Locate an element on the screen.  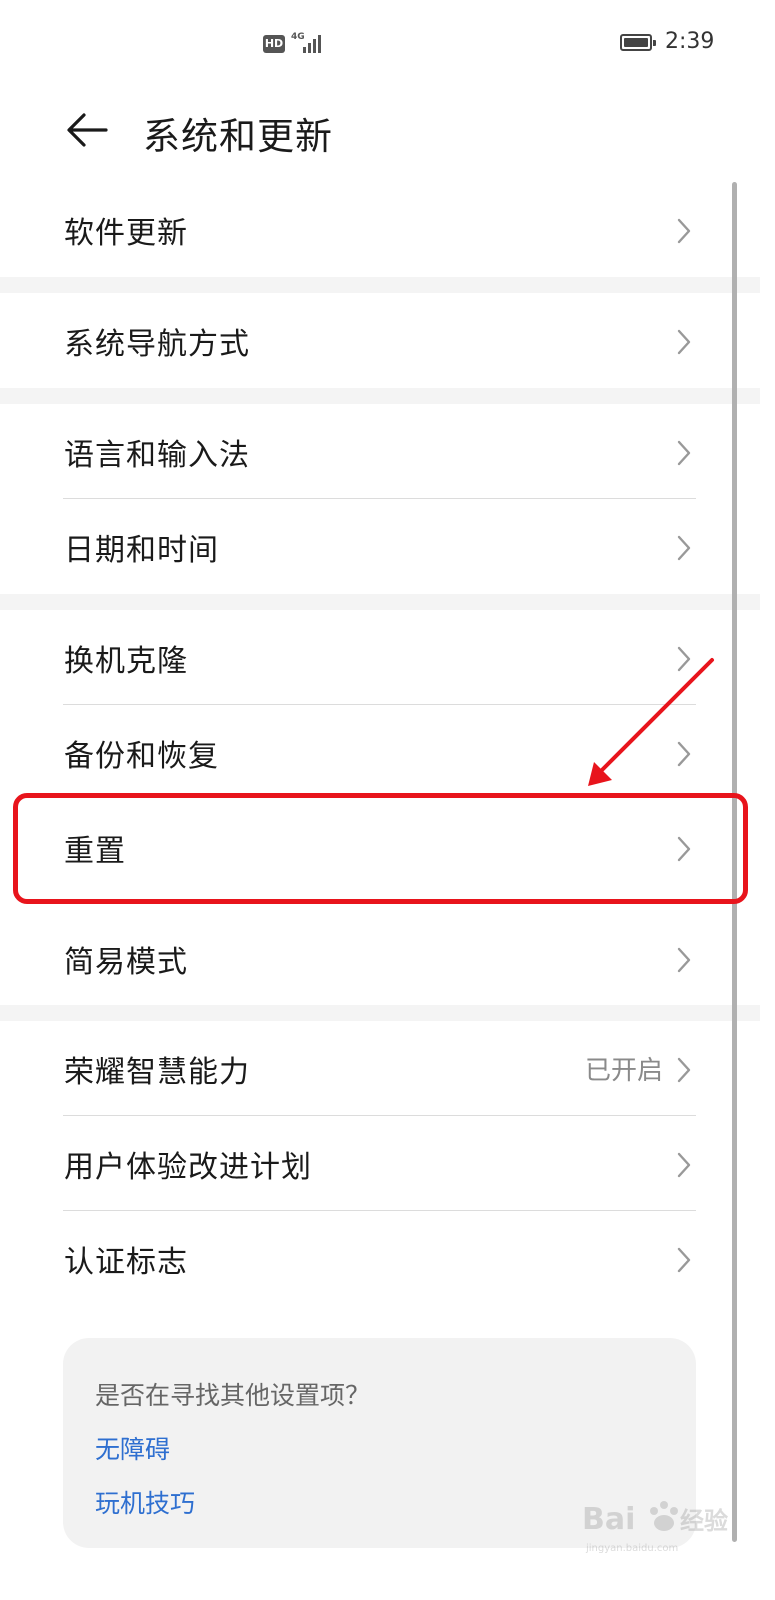
status-bar: HD 4G 2:39 is located at coordinates (387, 45).